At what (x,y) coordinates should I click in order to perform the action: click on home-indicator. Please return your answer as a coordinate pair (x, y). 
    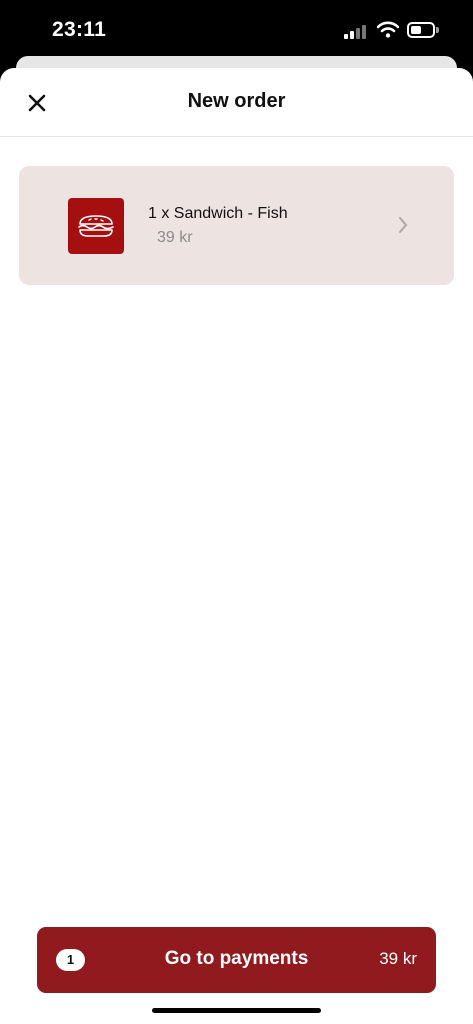
    Looking at the image, I should click on (236, 1010).